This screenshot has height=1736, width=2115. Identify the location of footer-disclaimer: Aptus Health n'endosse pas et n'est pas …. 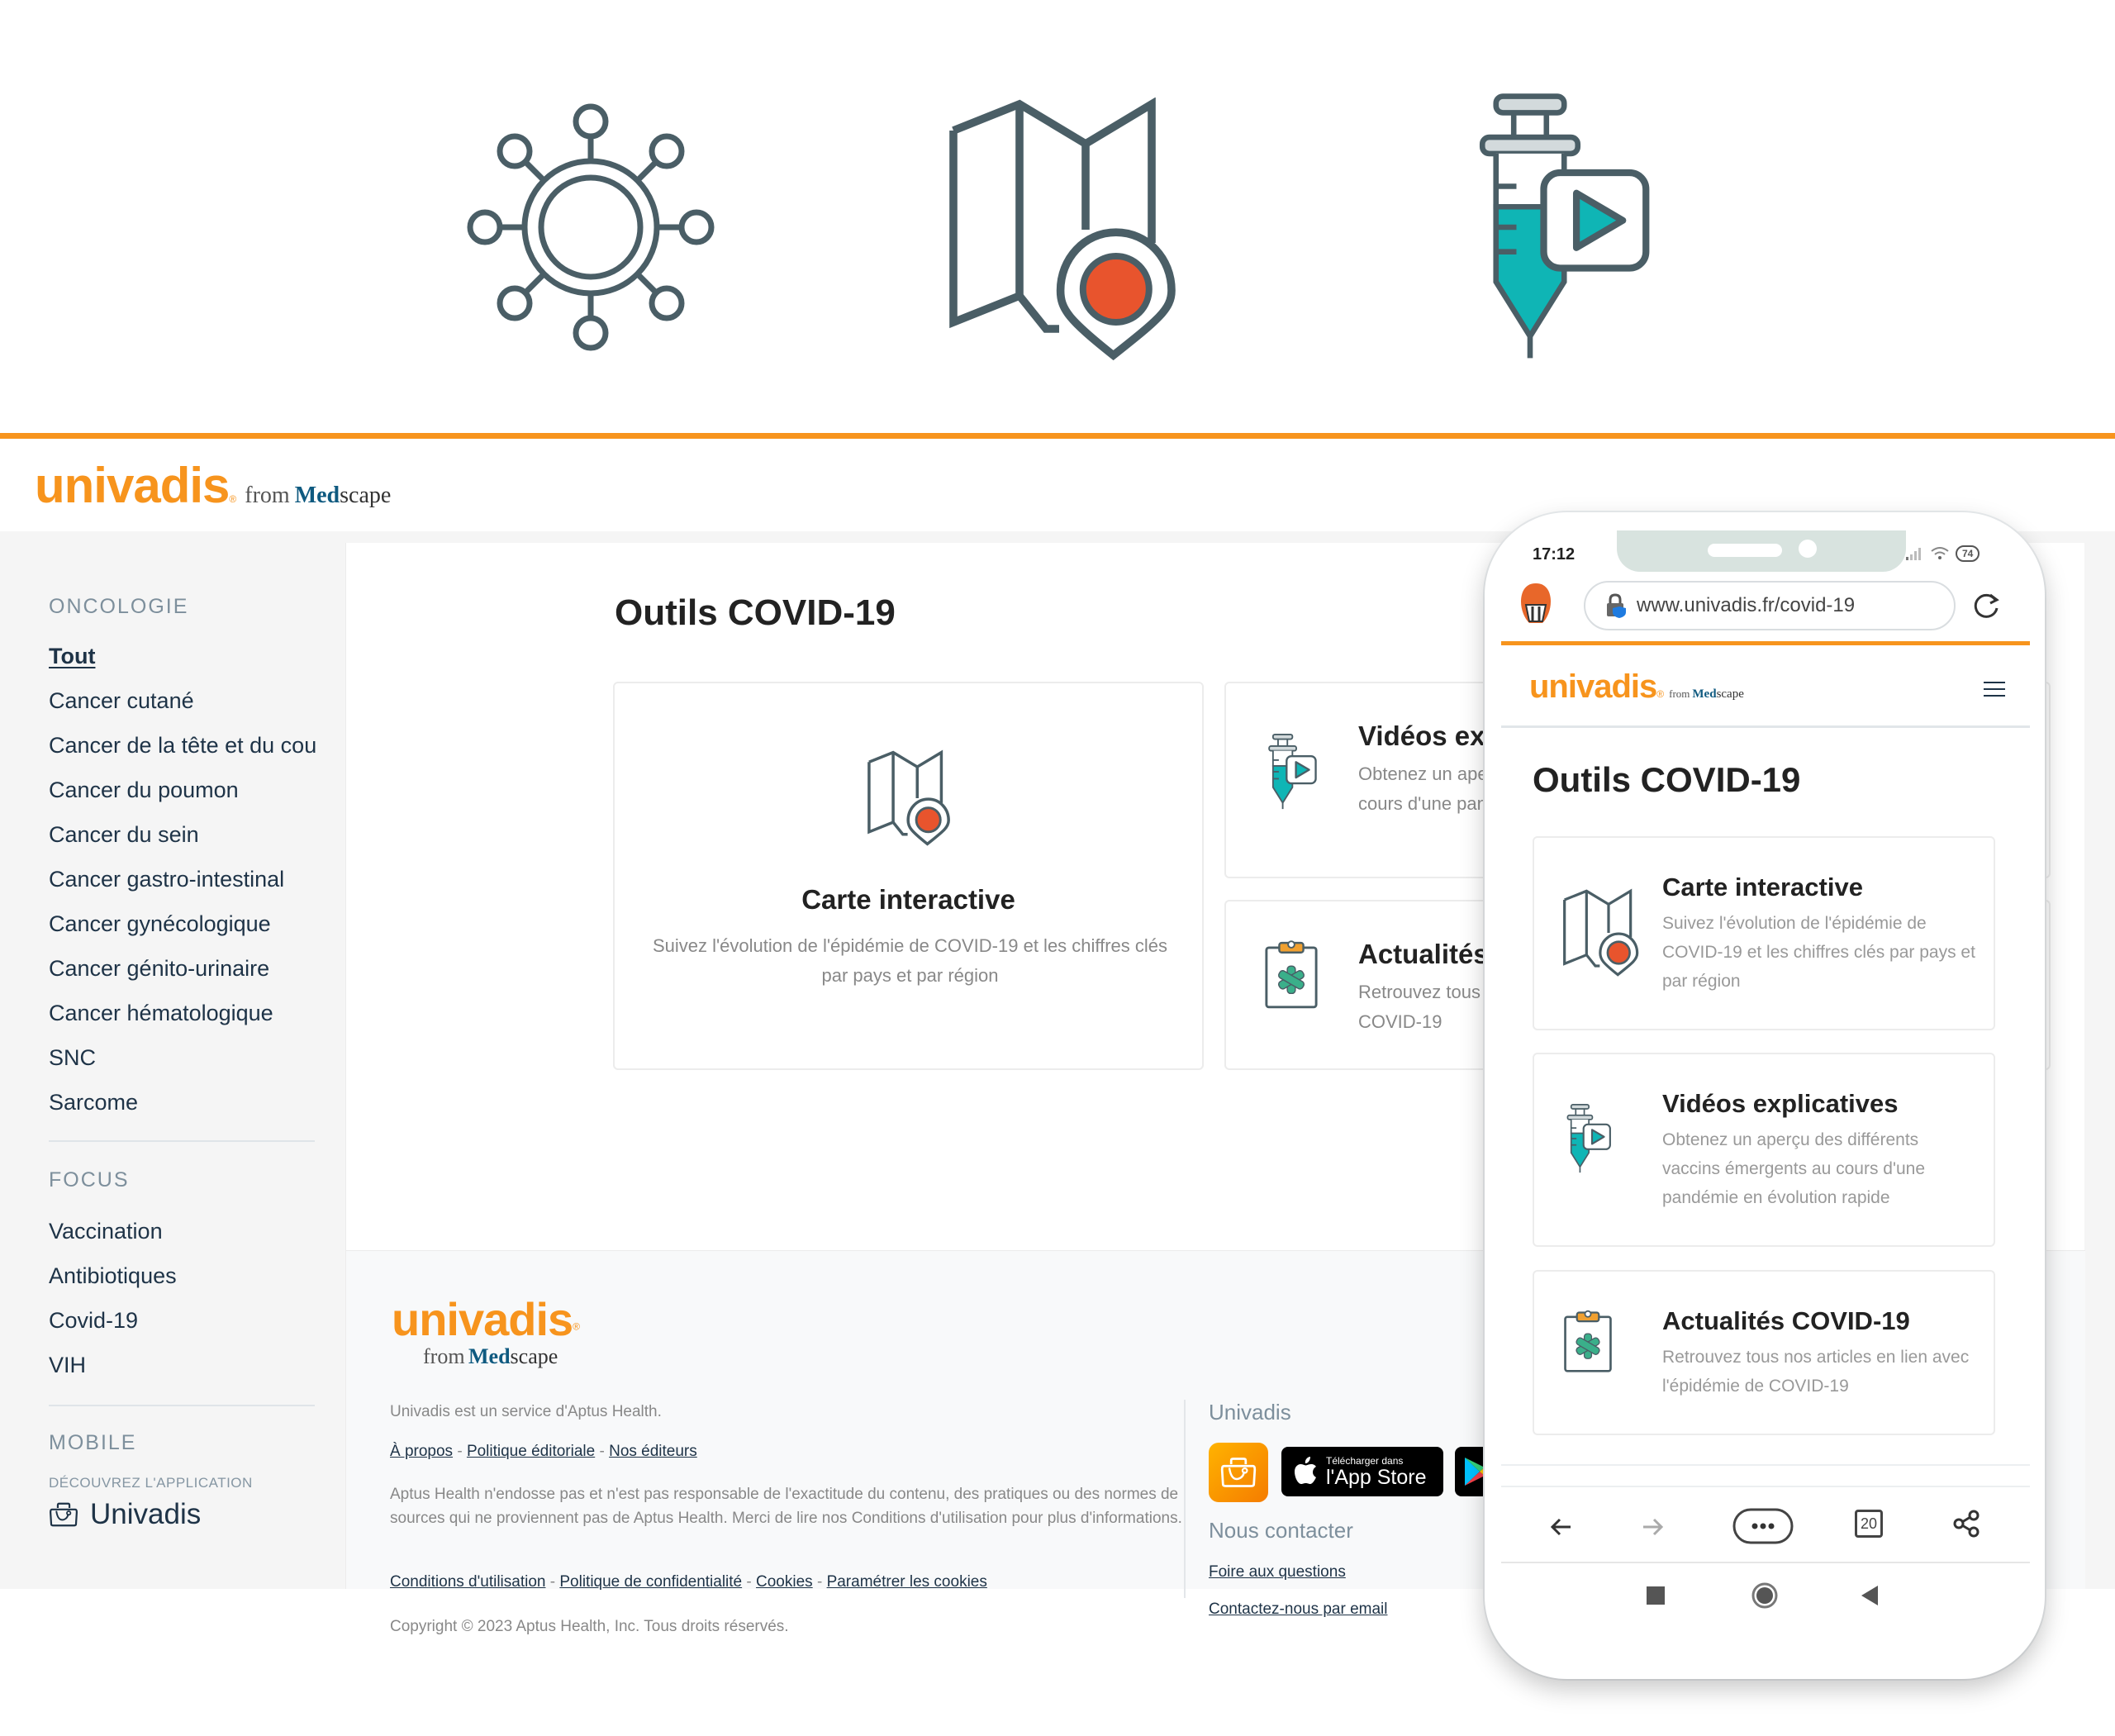
(786, 1506).